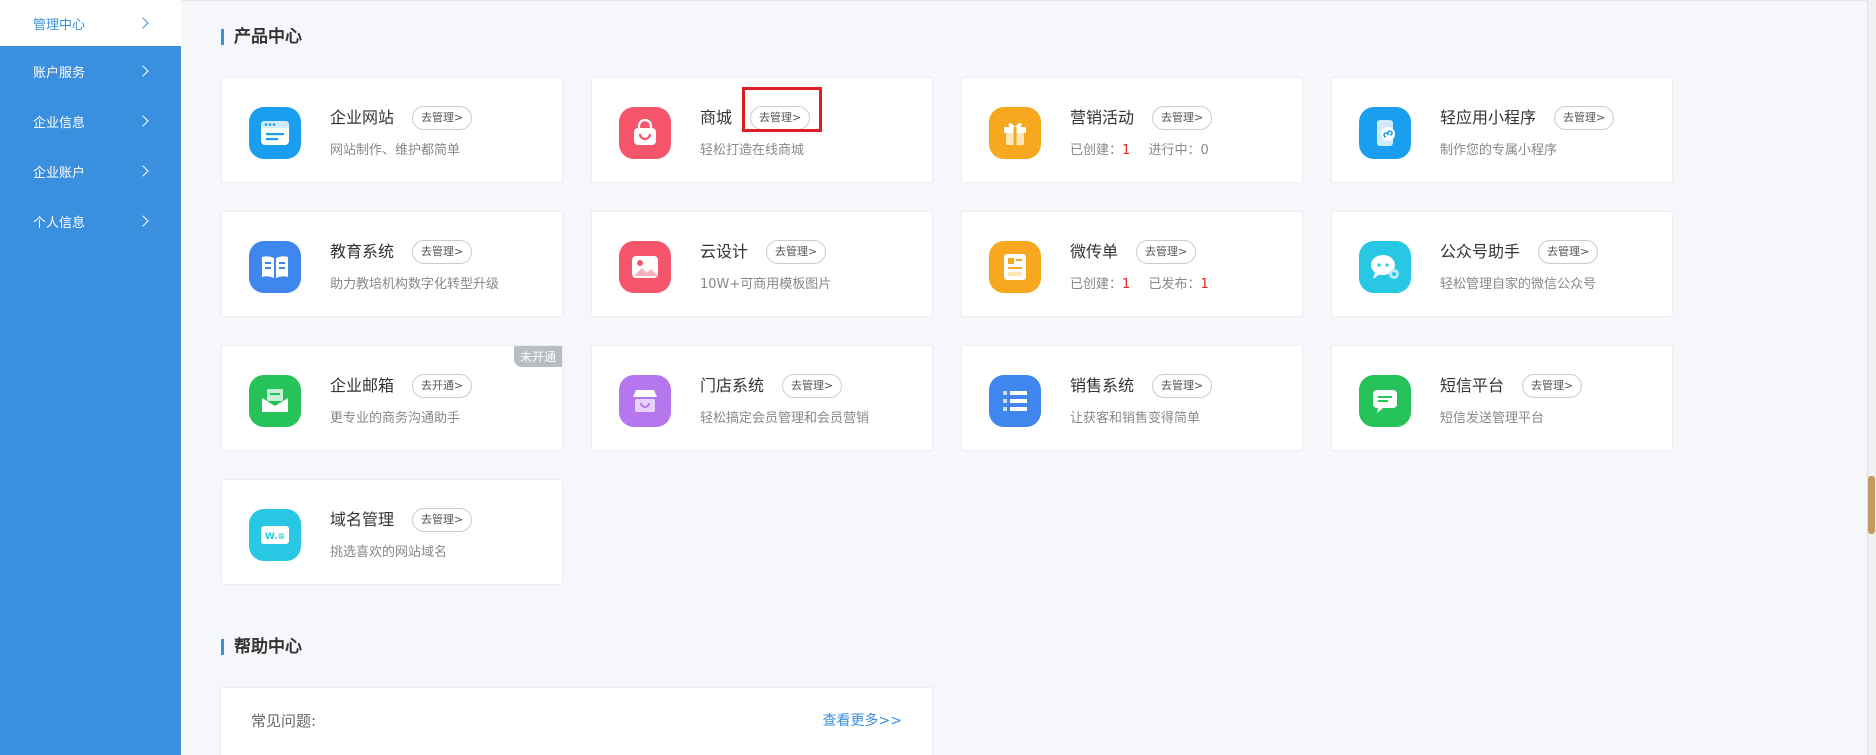 This screenshot has height=755, width=1876. I want to click on mail-icon, so click(275, 401).